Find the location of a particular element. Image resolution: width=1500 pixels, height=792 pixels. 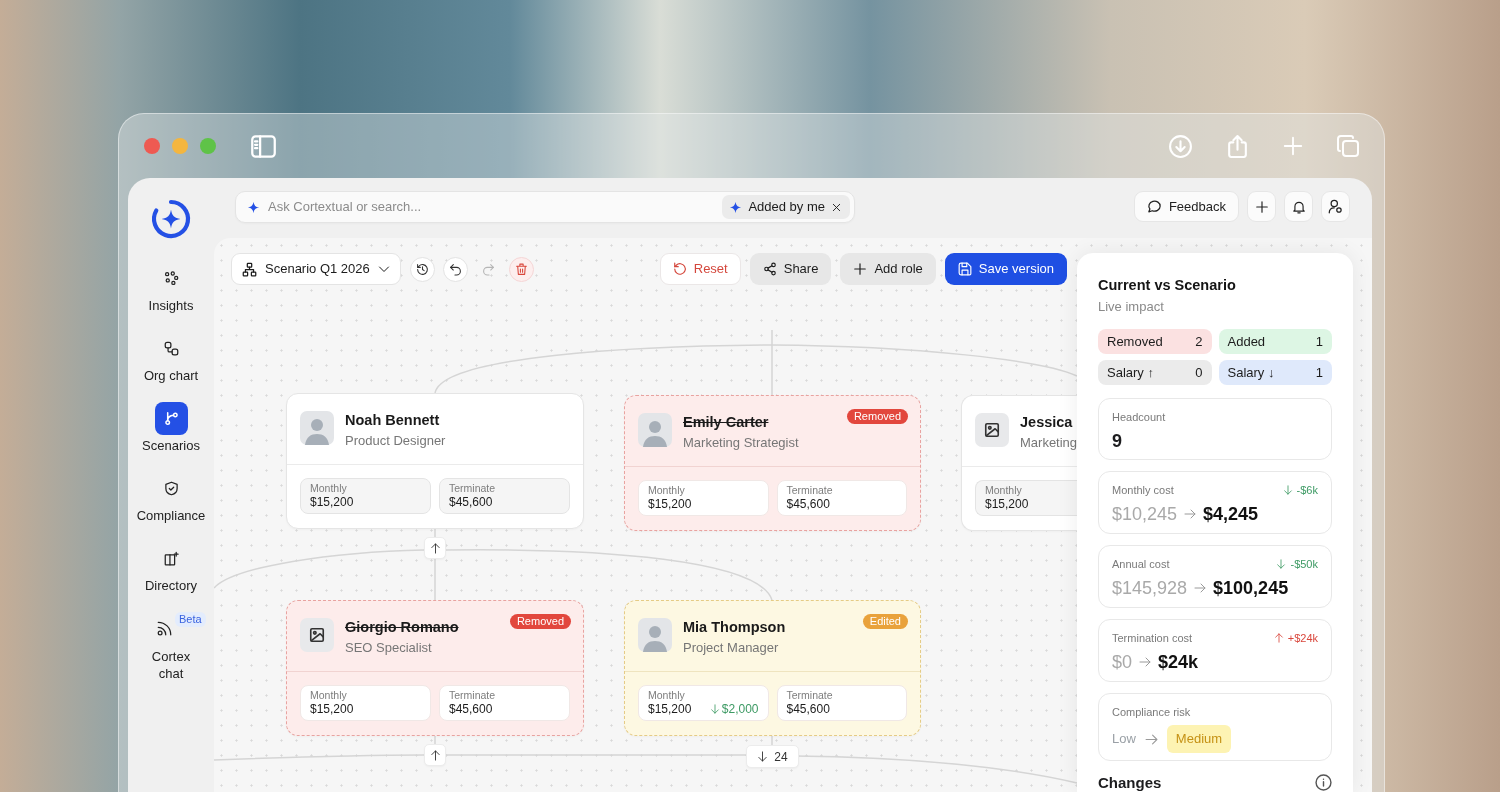

history-icon is located at coordinates (422, 269).